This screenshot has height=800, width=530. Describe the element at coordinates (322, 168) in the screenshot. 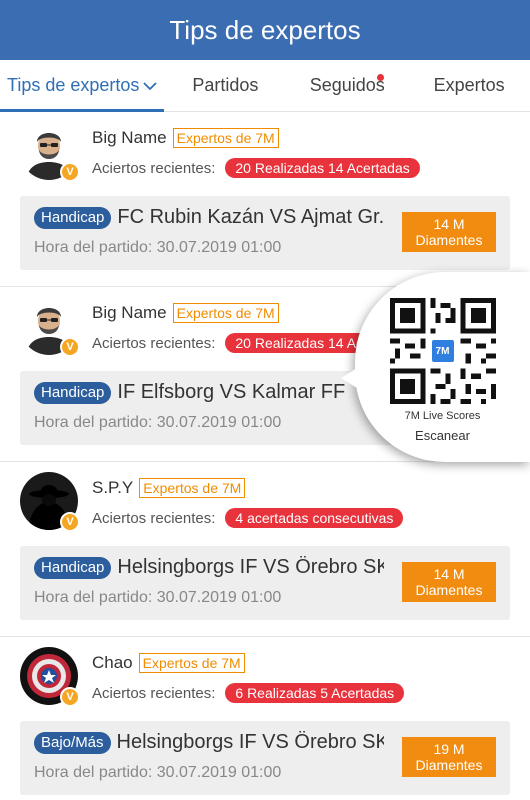

I see `stats-badge: 20 Realizadas 14 Acertadas` at that location.